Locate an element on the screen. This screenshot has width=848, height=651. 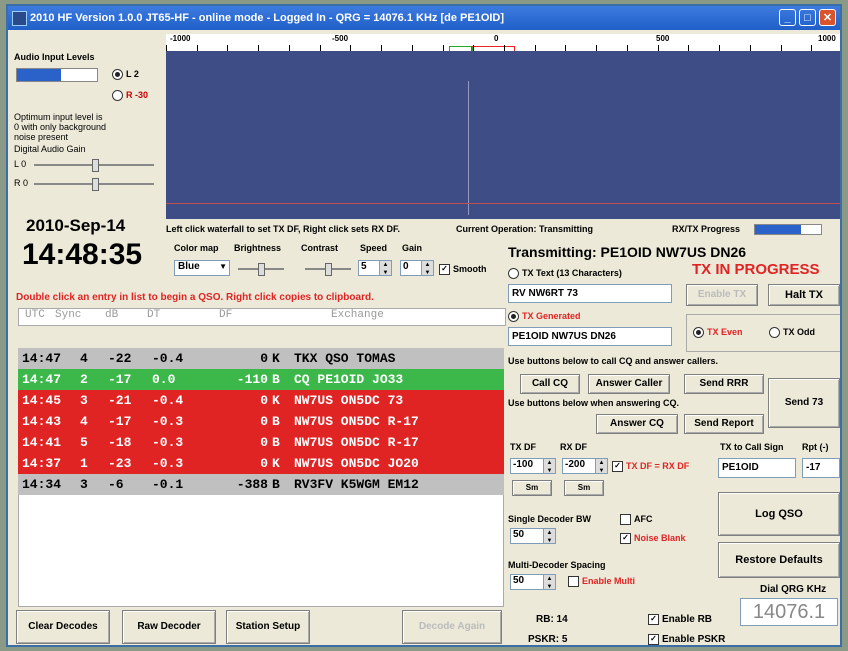
enable-rb-checkbox: ✓ Enable RB is located at coordinates (680, 619).